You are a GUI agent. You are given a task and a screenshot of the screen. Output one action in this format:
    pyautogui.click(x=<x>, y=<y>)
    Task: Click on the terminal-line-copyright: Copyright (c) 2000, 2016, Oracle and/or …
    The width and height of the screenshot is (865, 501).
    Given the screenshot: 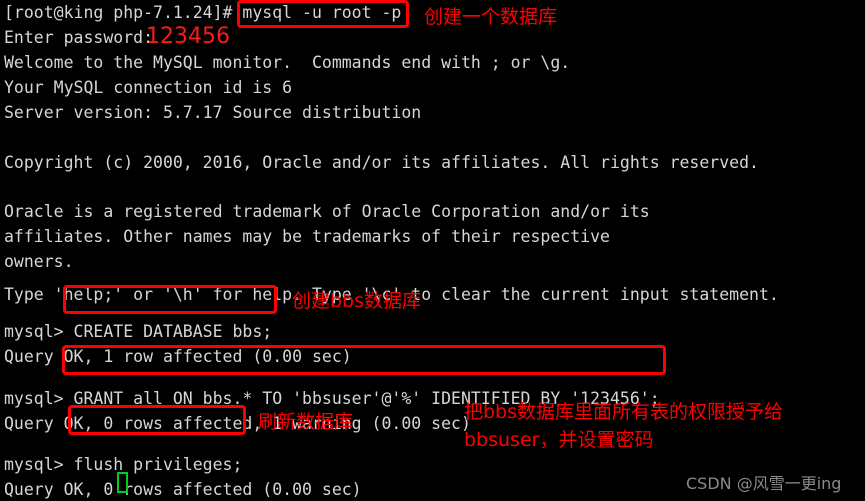 What is the action you would take?
    pyautogui.click(x=381, y=162)
    